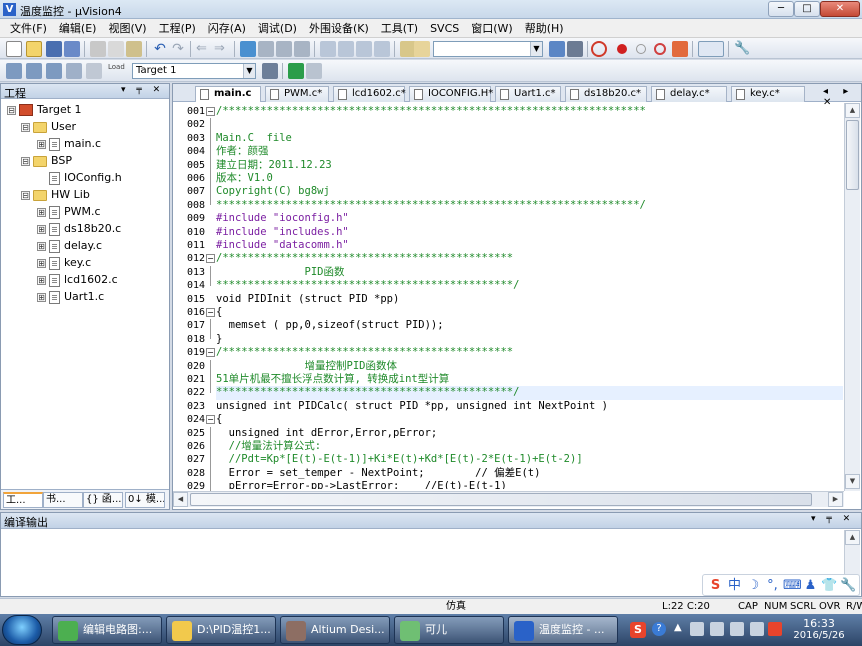 This screenshot has height=646, width=862. What do you see at coordinates (678, 627) in the screenshot?
I see `show-hidden-icon: ▲` at bounding box center [678, 627].